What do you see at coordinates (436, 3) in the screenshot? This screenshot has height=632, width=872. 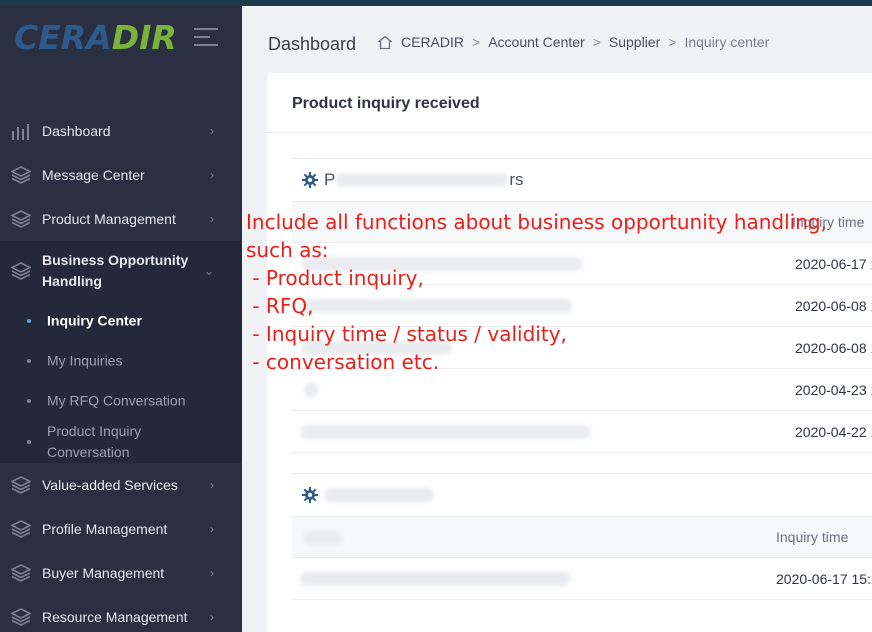 I see `top-strip` at bounding box center [436, 3].